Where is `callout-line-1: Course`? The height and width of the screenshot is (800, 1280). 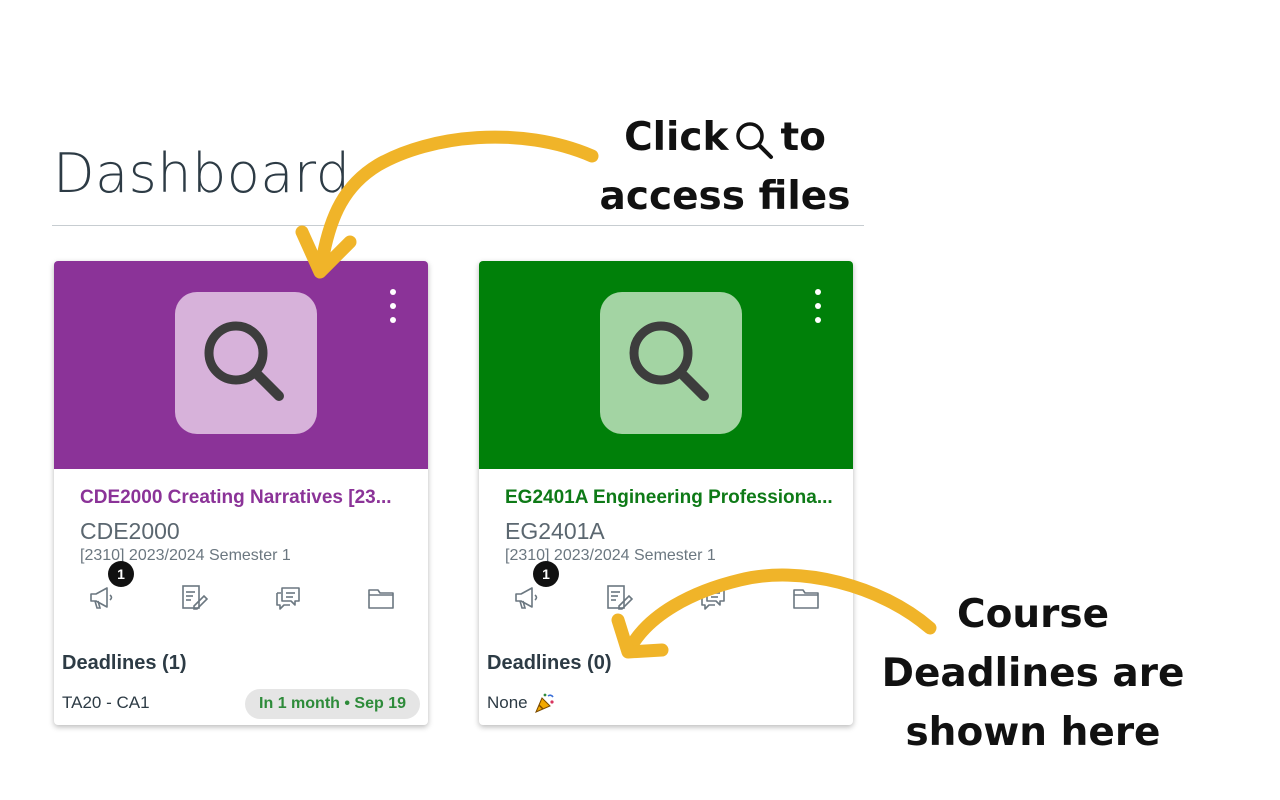
callout-line-1: Course is located at coordinates (1033, 614).